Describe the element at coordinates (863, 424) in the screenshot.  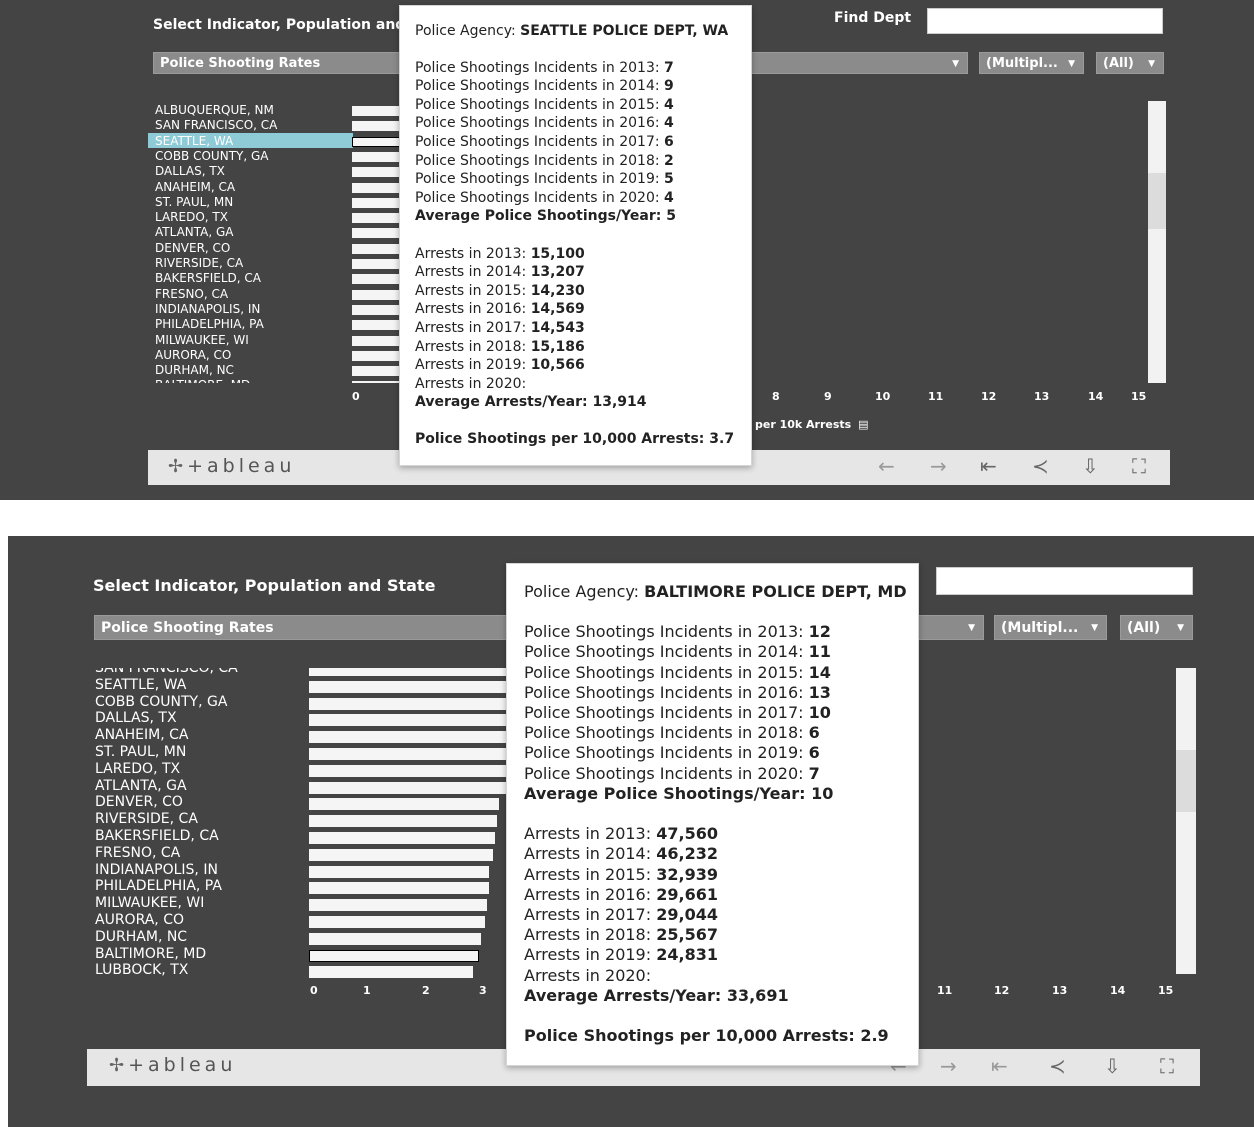
I see `sort-icon: ▤` at that location.